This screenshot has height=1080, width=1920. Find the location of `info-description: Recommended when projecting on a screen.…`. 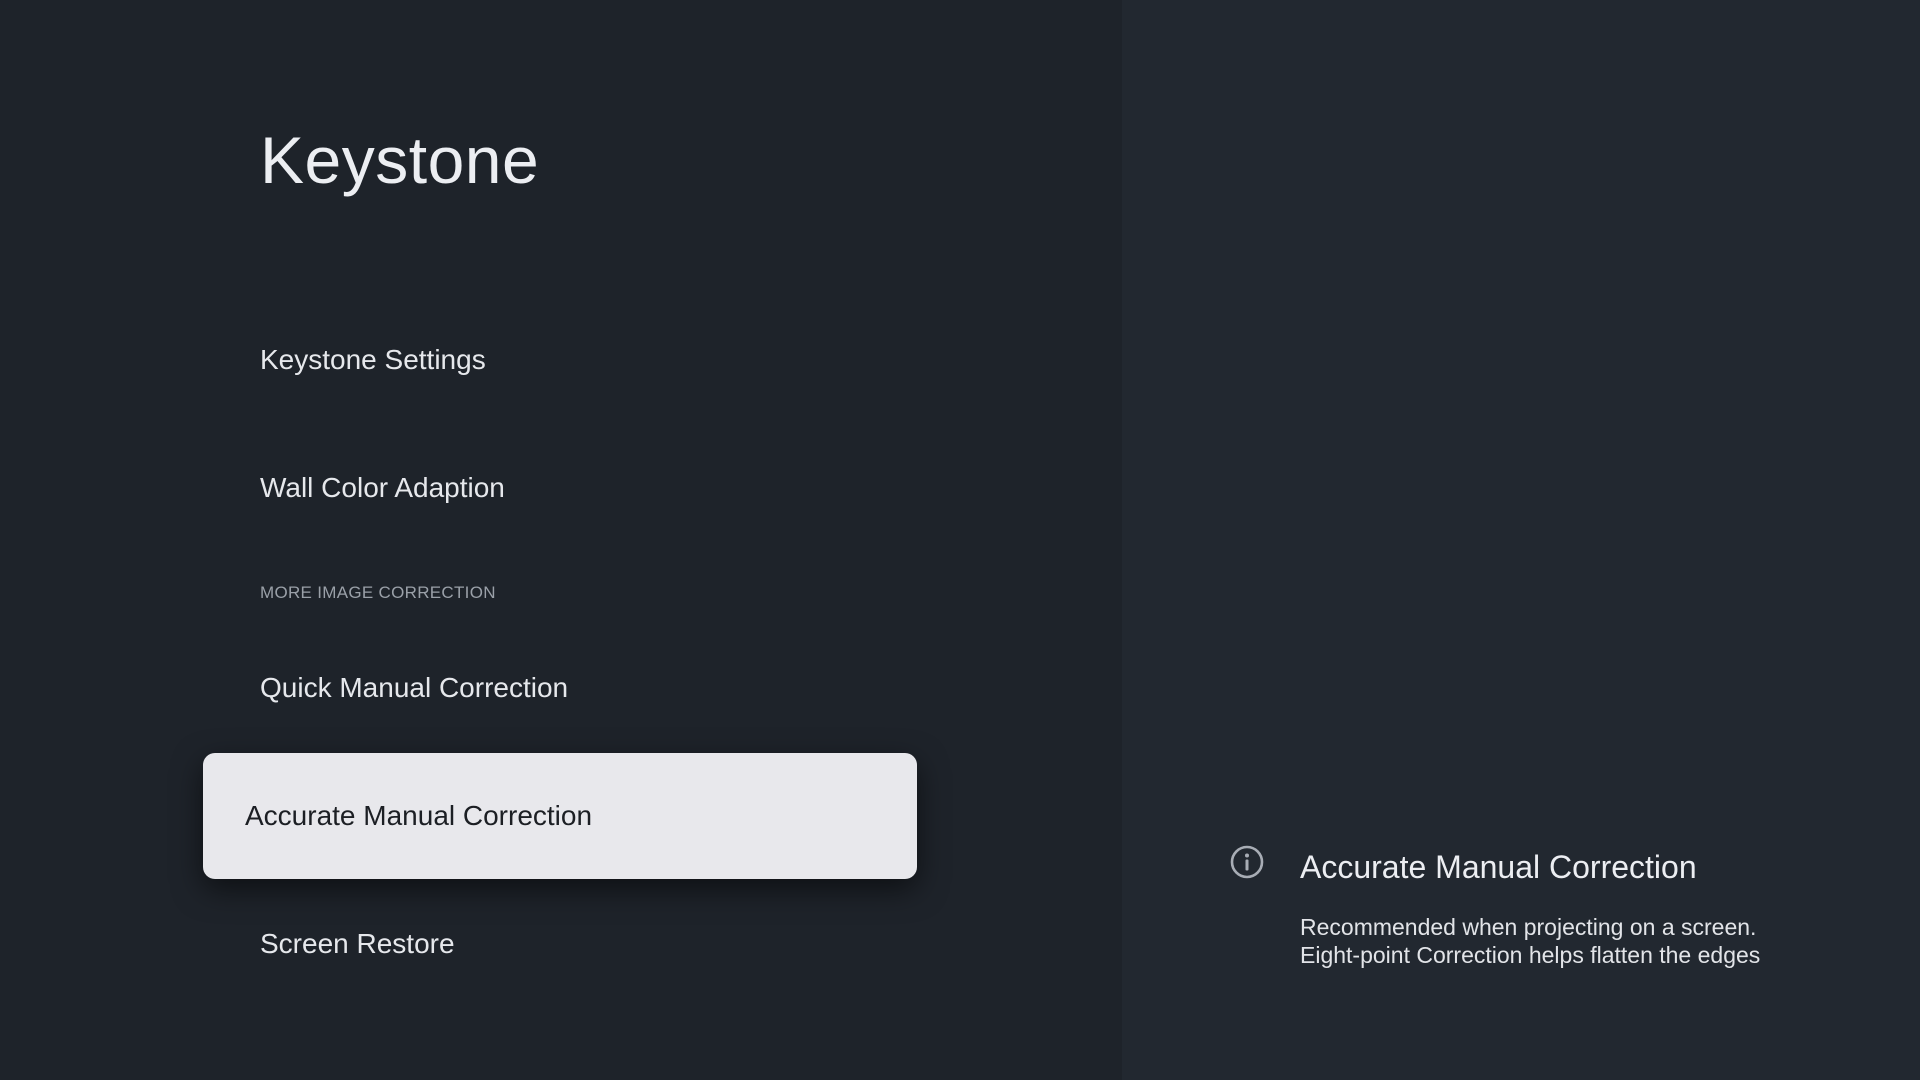

info-description: Recommended when projecting on a screen.… is located at coordinates (1580, 941).